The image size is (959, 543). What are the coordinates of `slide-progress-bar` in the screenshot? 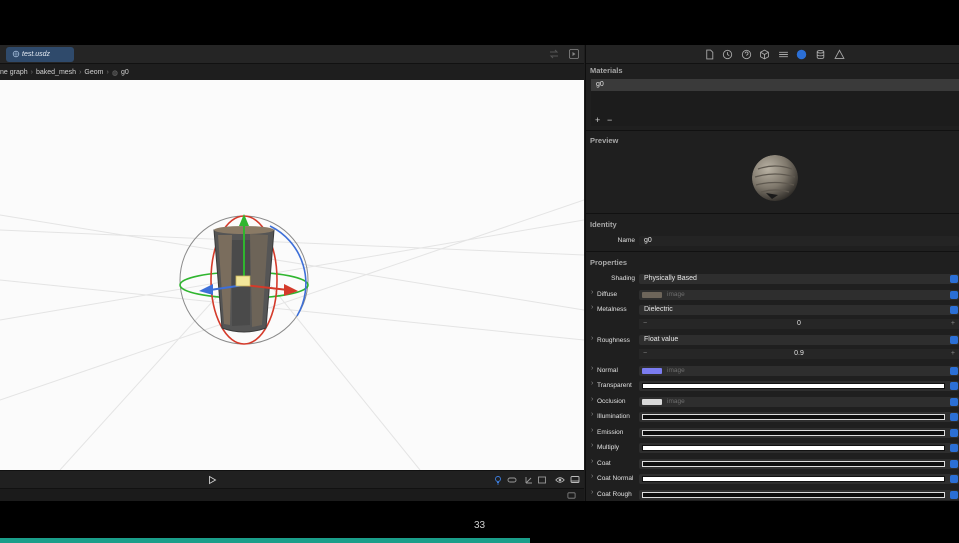 It's located at (479, 540).